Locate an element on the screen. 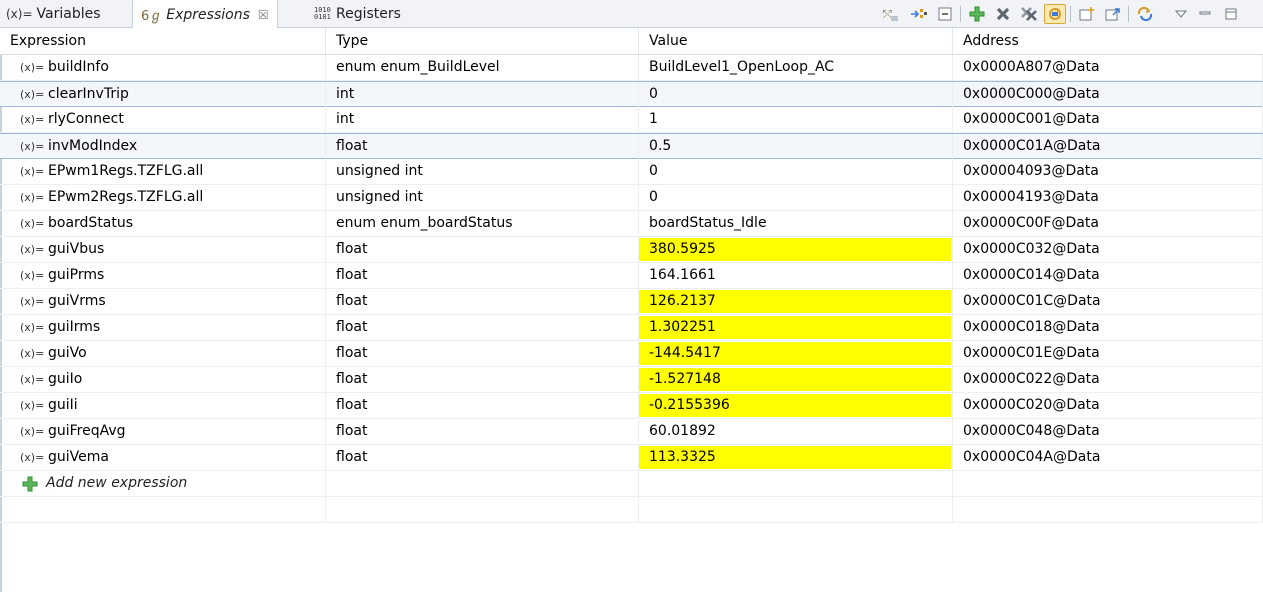 The image size is (1263, 592). column-header-expression: Expression is located at coordinates (163, 41).